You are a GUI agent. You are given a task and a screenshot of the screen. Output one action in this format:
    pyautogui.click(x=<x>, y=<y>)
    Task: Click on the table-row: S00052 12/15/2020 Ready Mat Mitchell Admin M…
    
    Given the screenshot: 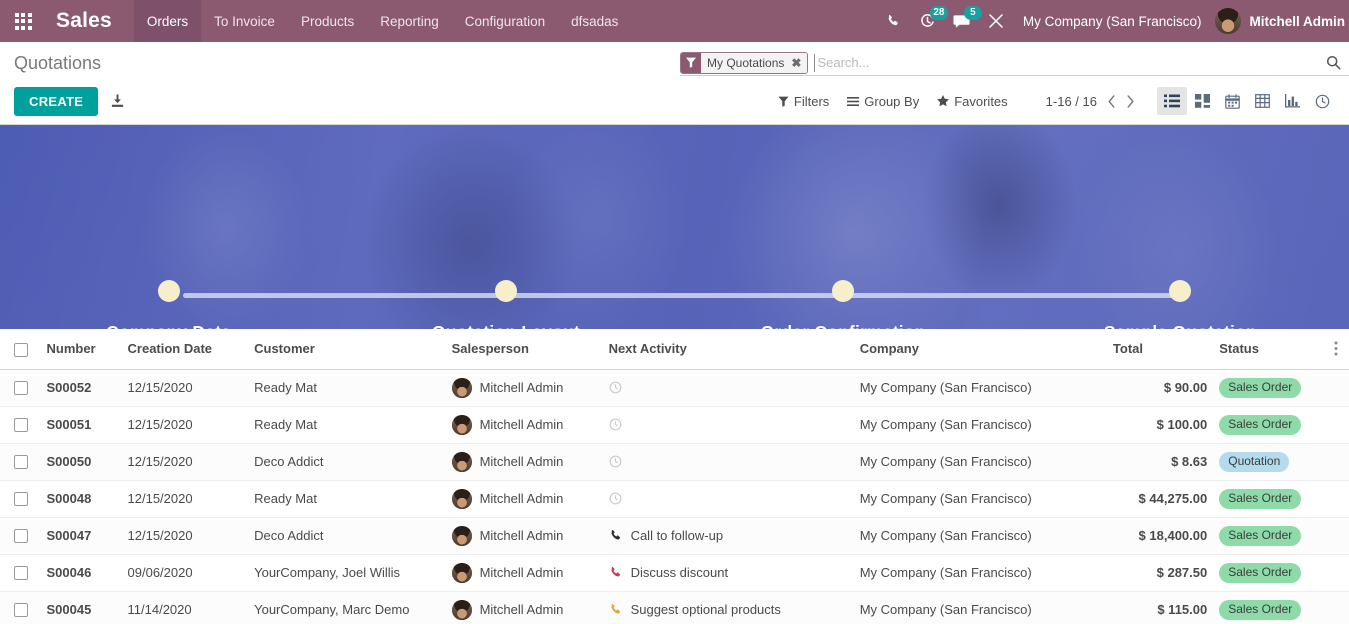 What is the action you would take?
    pyautogui.click(x=674, y=388)
    